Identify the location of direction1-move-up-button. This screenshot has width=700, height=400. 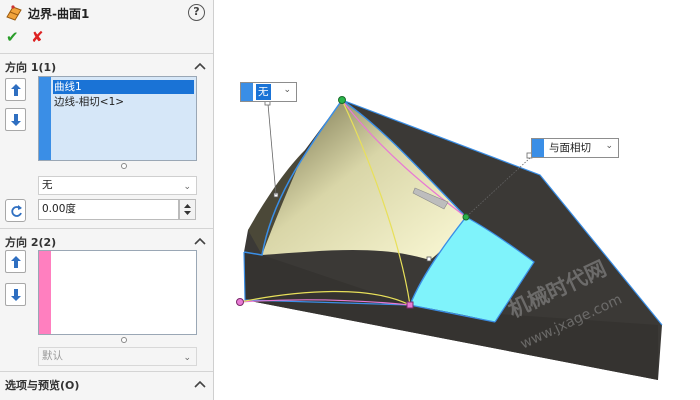
(15, 89).